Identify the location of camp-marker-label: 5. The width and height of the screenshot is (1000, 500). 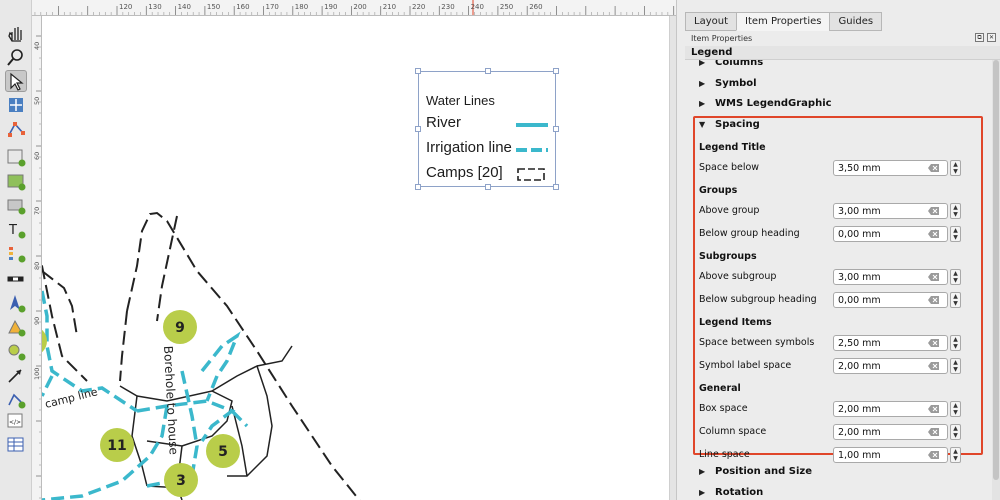
(223, 452).